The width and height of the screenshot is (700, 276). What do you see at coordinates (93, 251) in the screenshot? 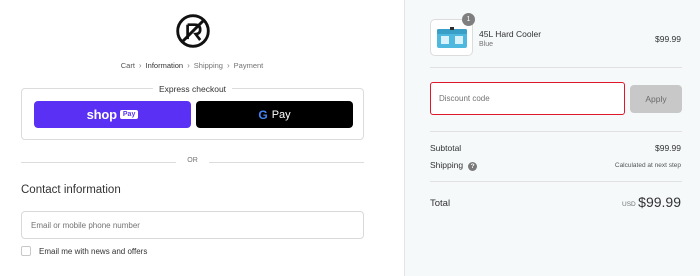
I see `newsletter-label: Email me with news and offers` at bounding box center [93, 251].